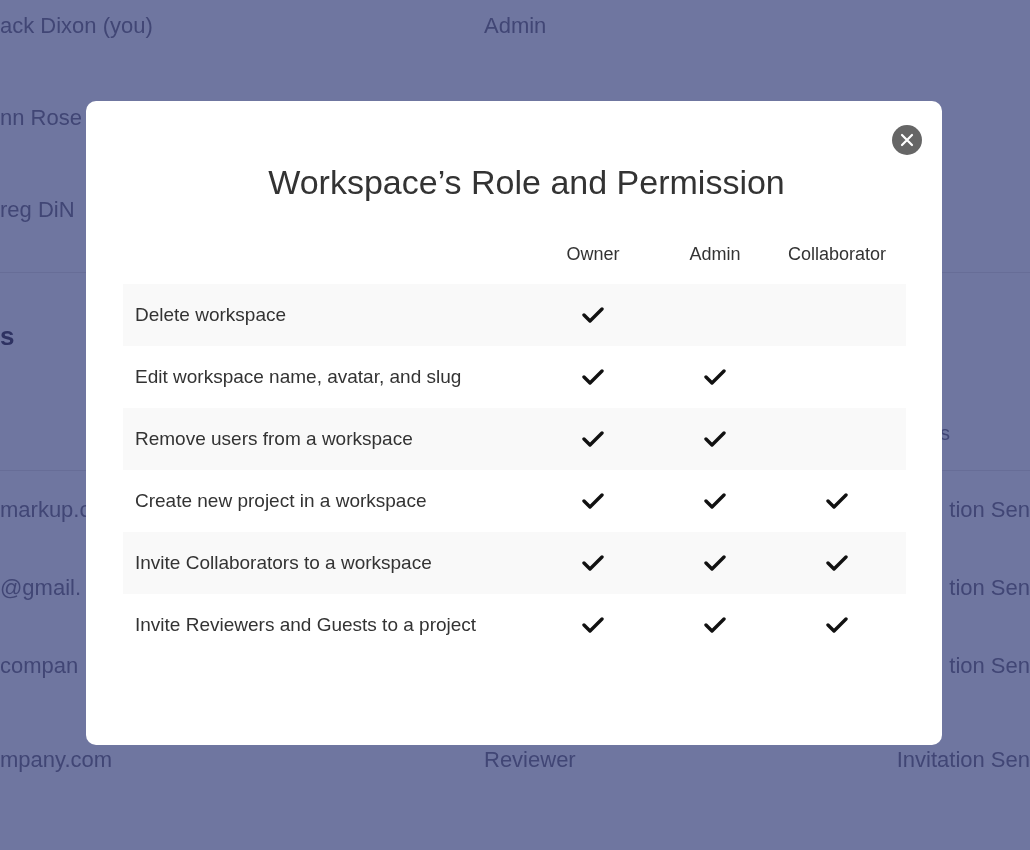  I want to click on permission-label: Remove users from a workspace, so click(274, 439).